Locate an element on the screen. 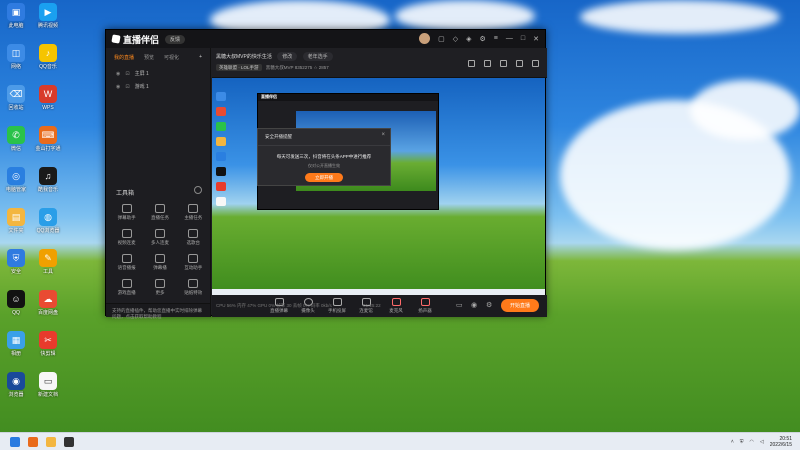 The height and width of the screenshot is (450, 800). room-title: 黑糖大叔MVP的快乐生活 is located at coordinates (244, 57).